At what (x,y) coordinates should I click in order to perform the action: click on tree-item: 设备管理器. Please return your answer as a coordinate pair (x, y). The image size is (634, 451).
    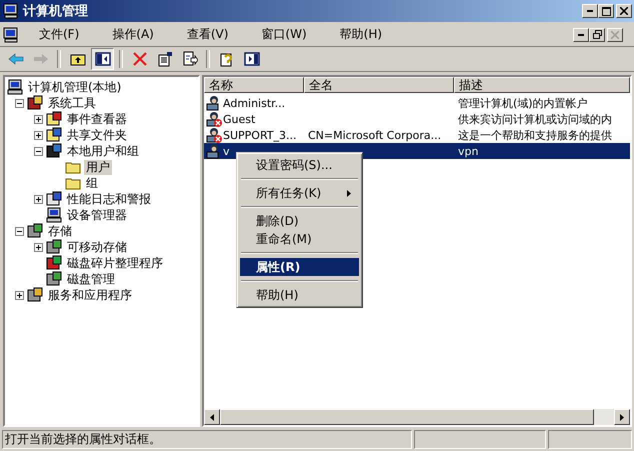
    Looking at the image, I should click on (97, 215).